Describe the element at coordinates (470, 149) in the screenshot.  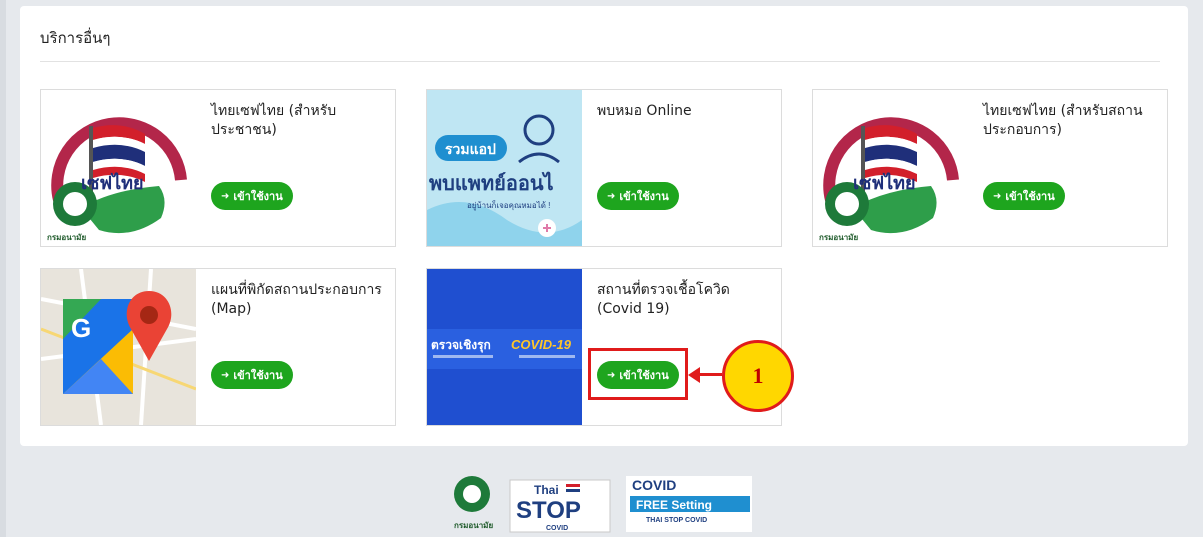
I see `thumb-line1: รวมแอป` at that location.